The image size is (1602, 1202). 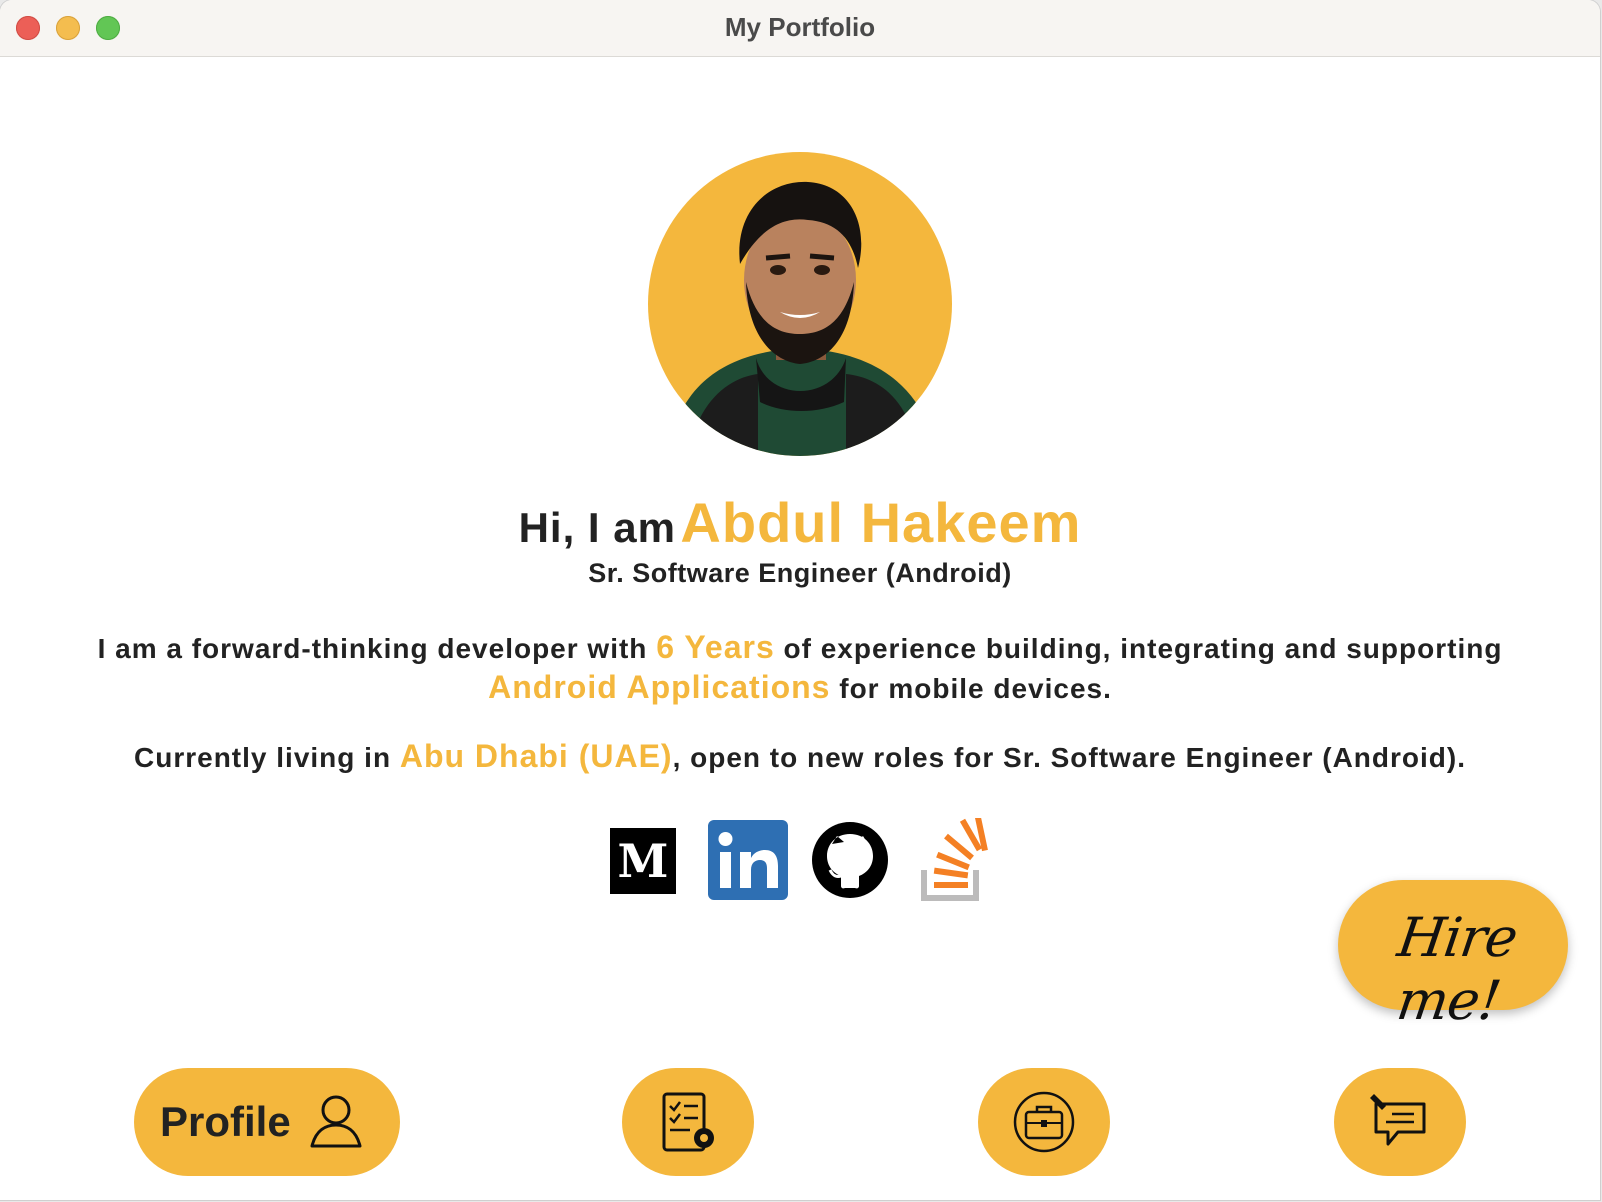 I want to click on hire-me-label: Hire me!, so click(x=1457, y=969).